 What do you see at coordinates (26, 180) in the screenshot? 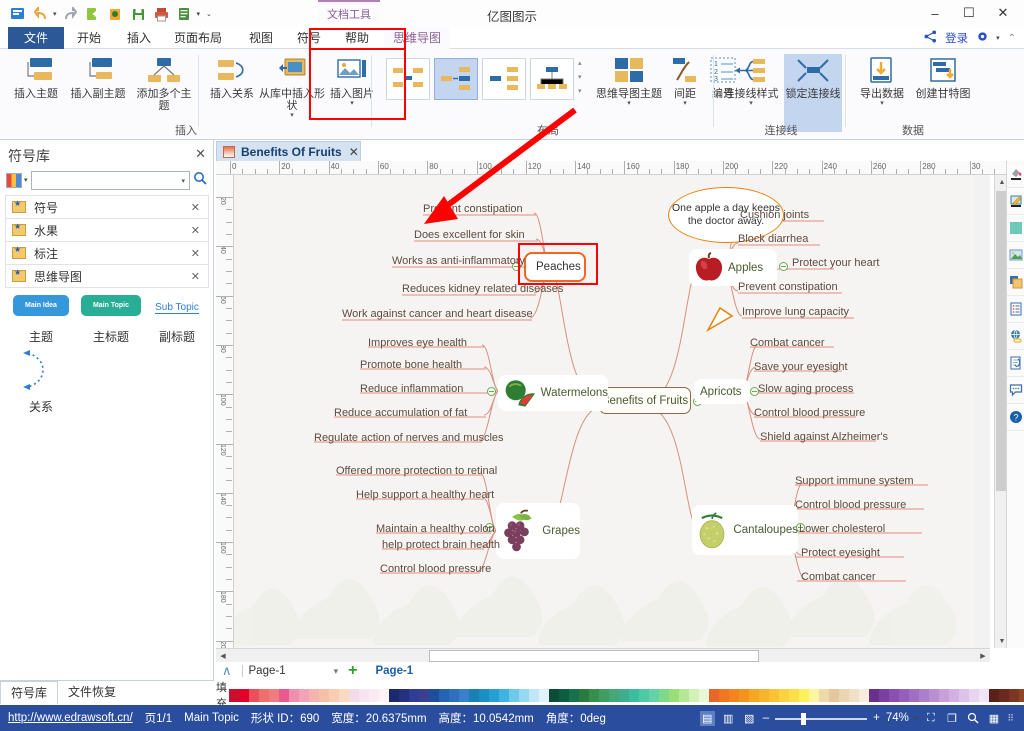
I see `library-picker-dropdown-icon: ▾` at bounding box center [26, 180].